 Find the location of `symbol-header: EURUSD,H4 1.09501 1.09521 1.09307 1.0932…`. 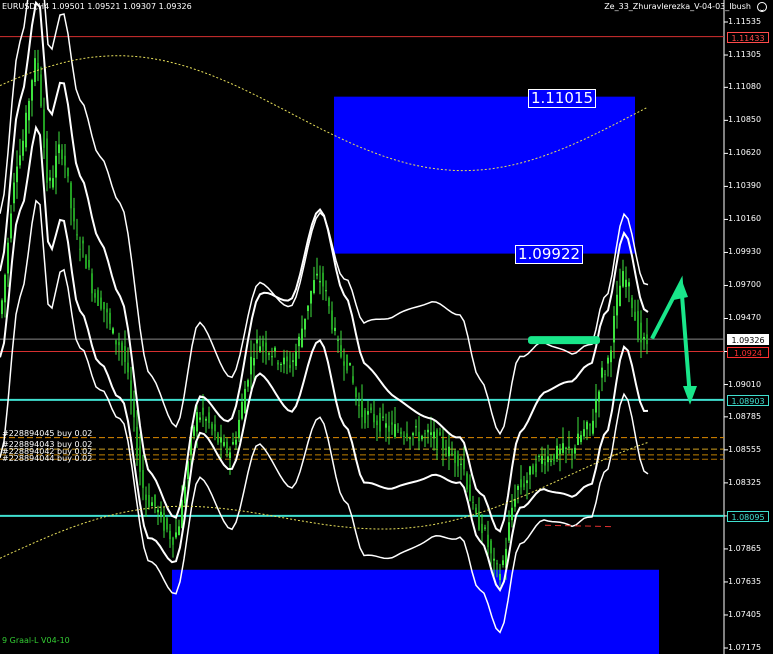

symbol-header: EURUSD,H4 1.09501 1.09521 1.09307 1.0932… is located at coordinates (97, 6).